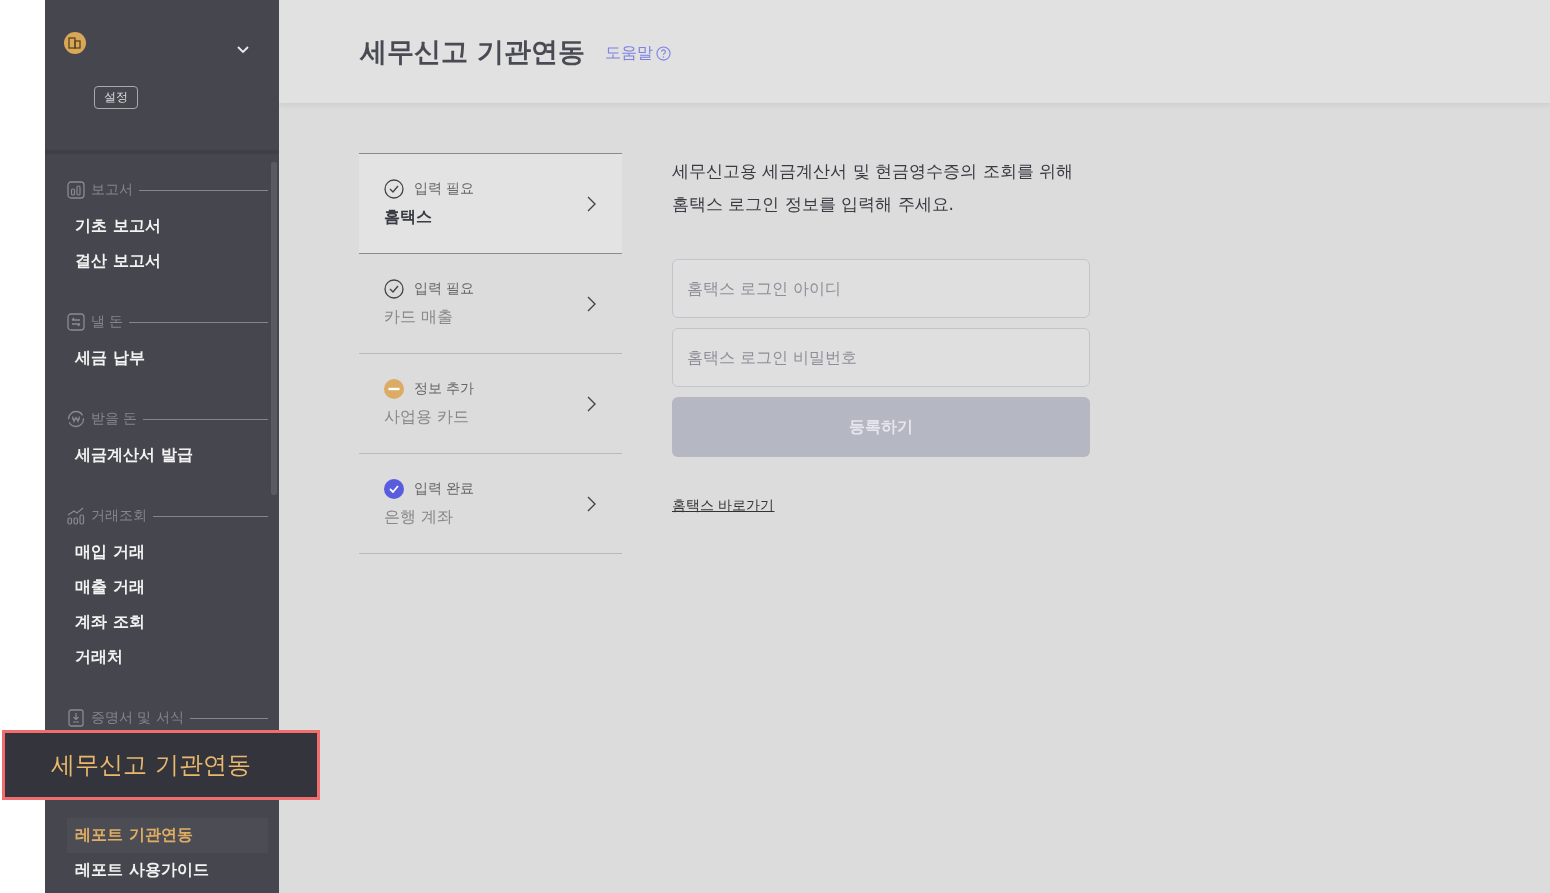 The height and width of the screenshot is (893, 1550). Describe the element at coordinates (167, 226) in the screenshot. I see `nav-item: 기초 보고서` at that location.